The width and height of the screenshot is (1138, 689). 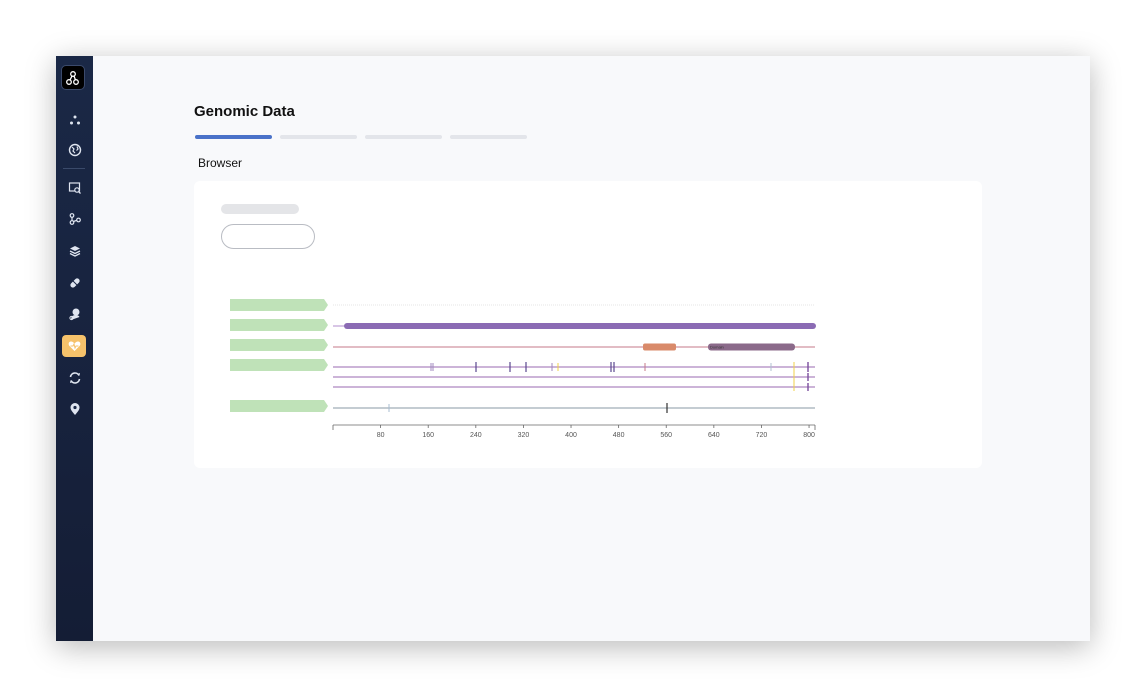 I want to click on track-labels, so click(x=279, y=355).